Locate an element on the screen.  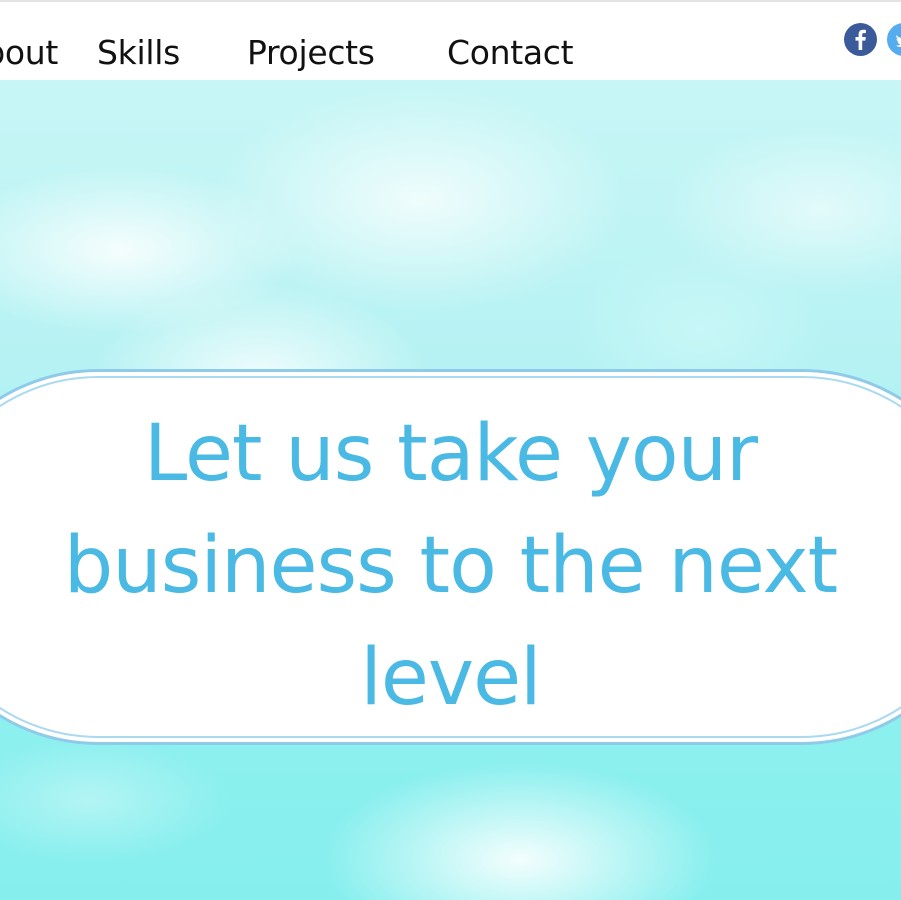
twitter-link is located at coordinates (894, 39).